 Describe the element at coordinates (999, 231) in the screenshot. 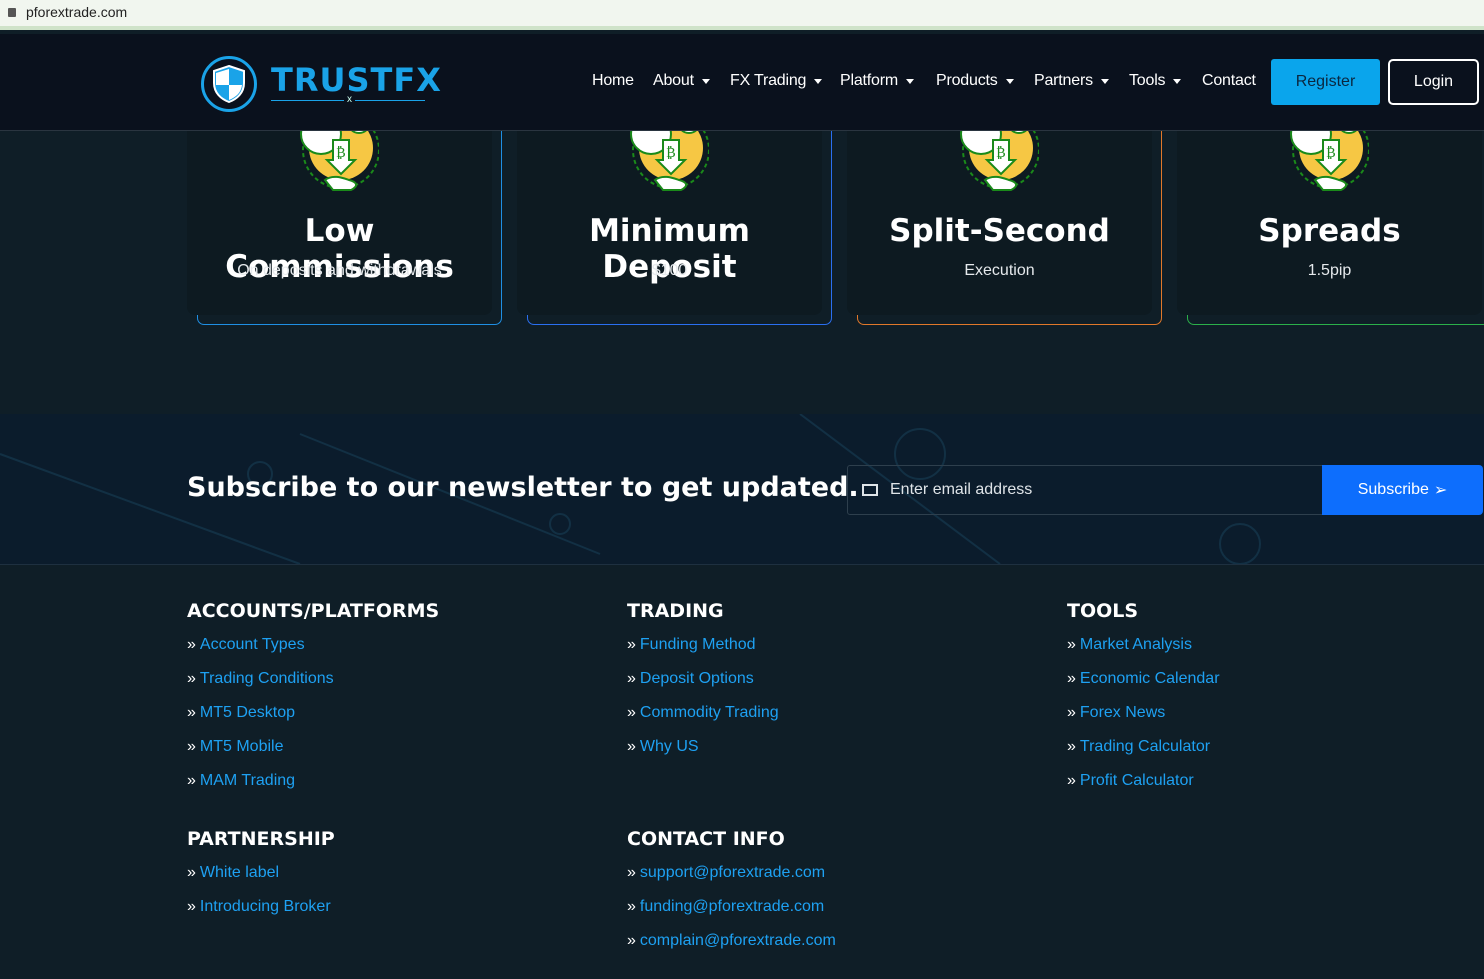

I see `feature-title: Split-Second` at that location.